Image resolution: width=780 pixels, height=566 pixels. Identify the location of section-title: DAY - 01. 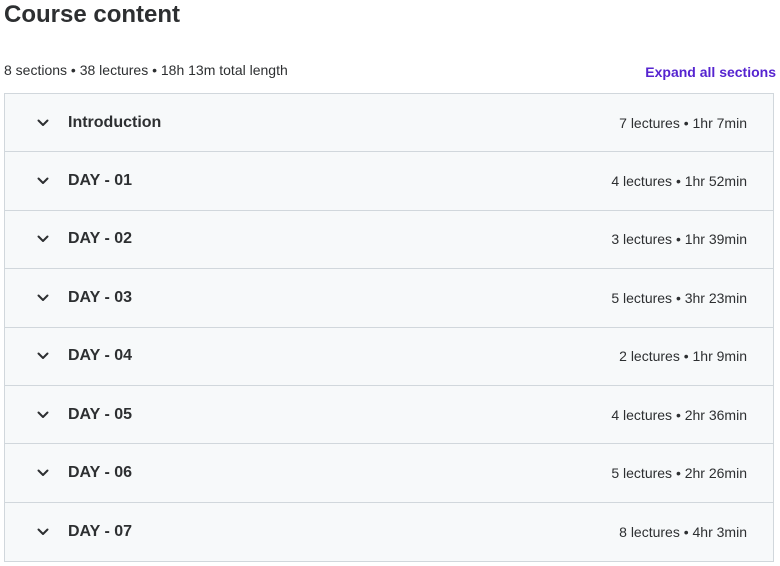
(100, 181).